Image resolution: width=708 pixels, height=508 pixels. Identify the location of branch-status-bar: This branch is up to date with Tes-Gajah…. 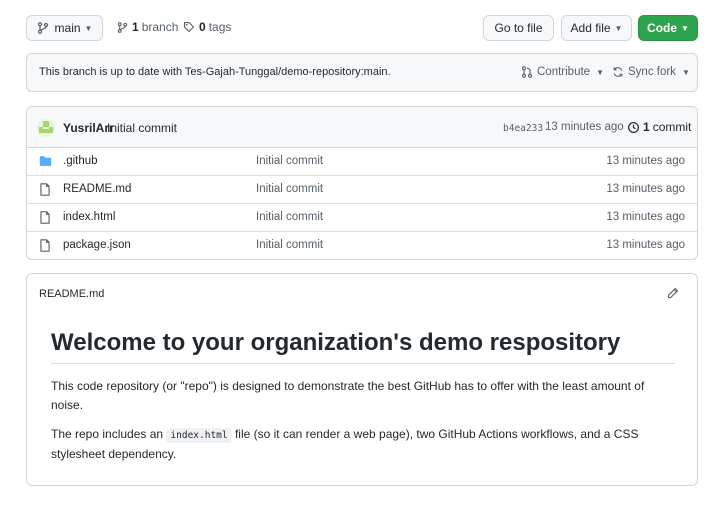
(362, 72).